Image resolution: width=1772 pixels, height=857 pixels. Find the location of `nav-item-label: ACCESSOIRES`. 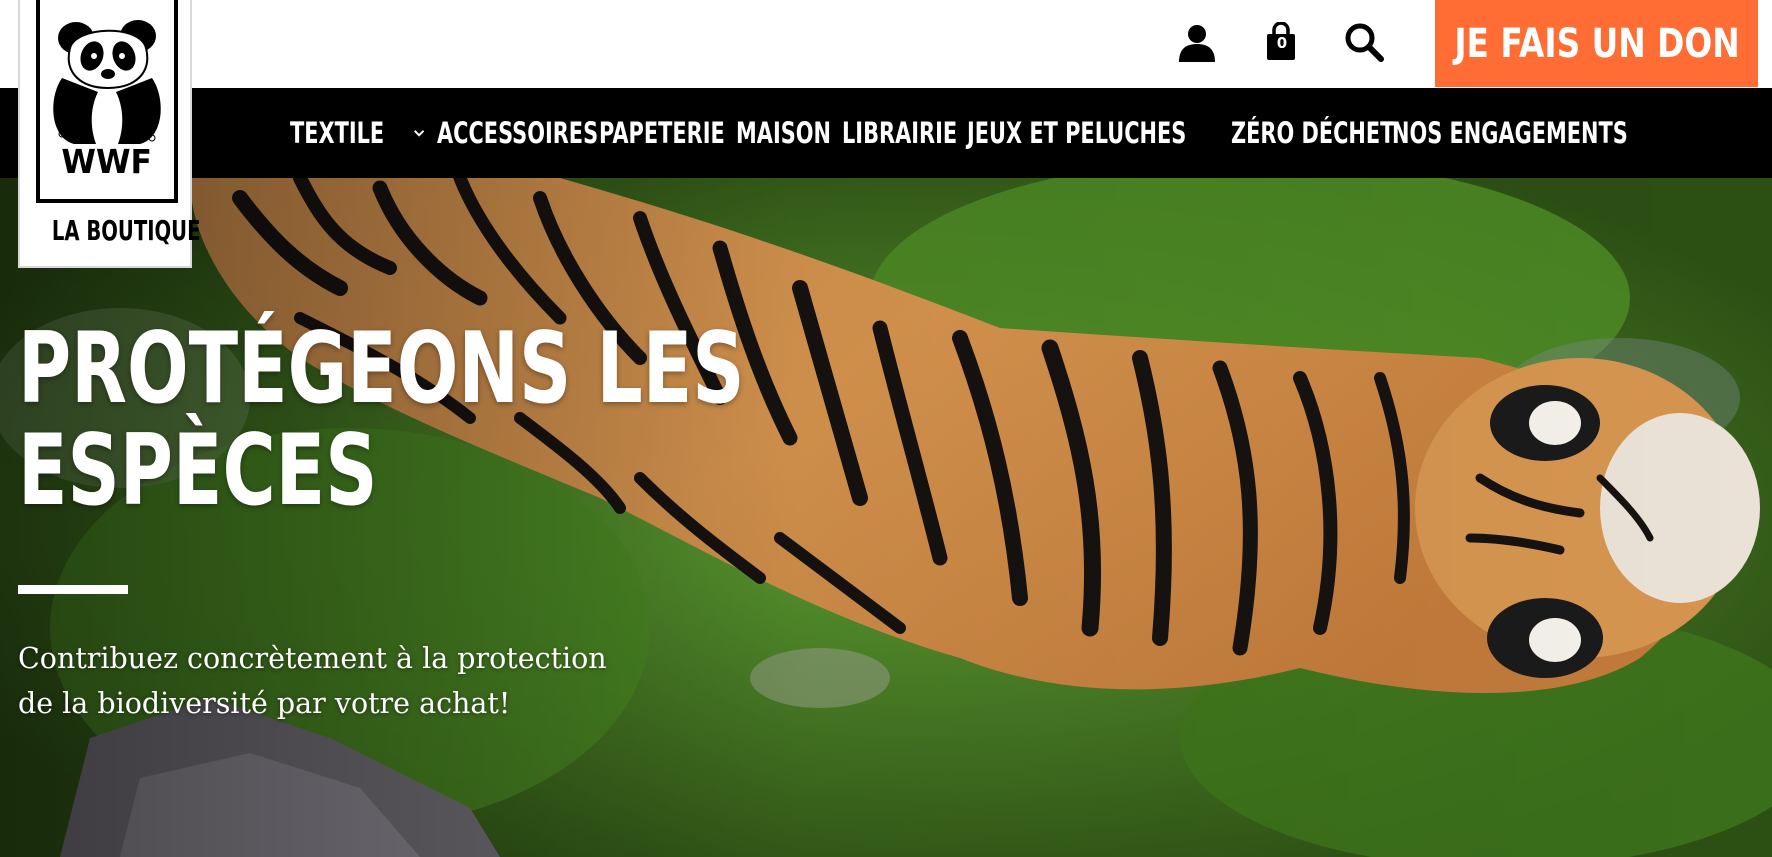

nav-item-label: ACCESSOIRES is located at coordinates (518, 133).